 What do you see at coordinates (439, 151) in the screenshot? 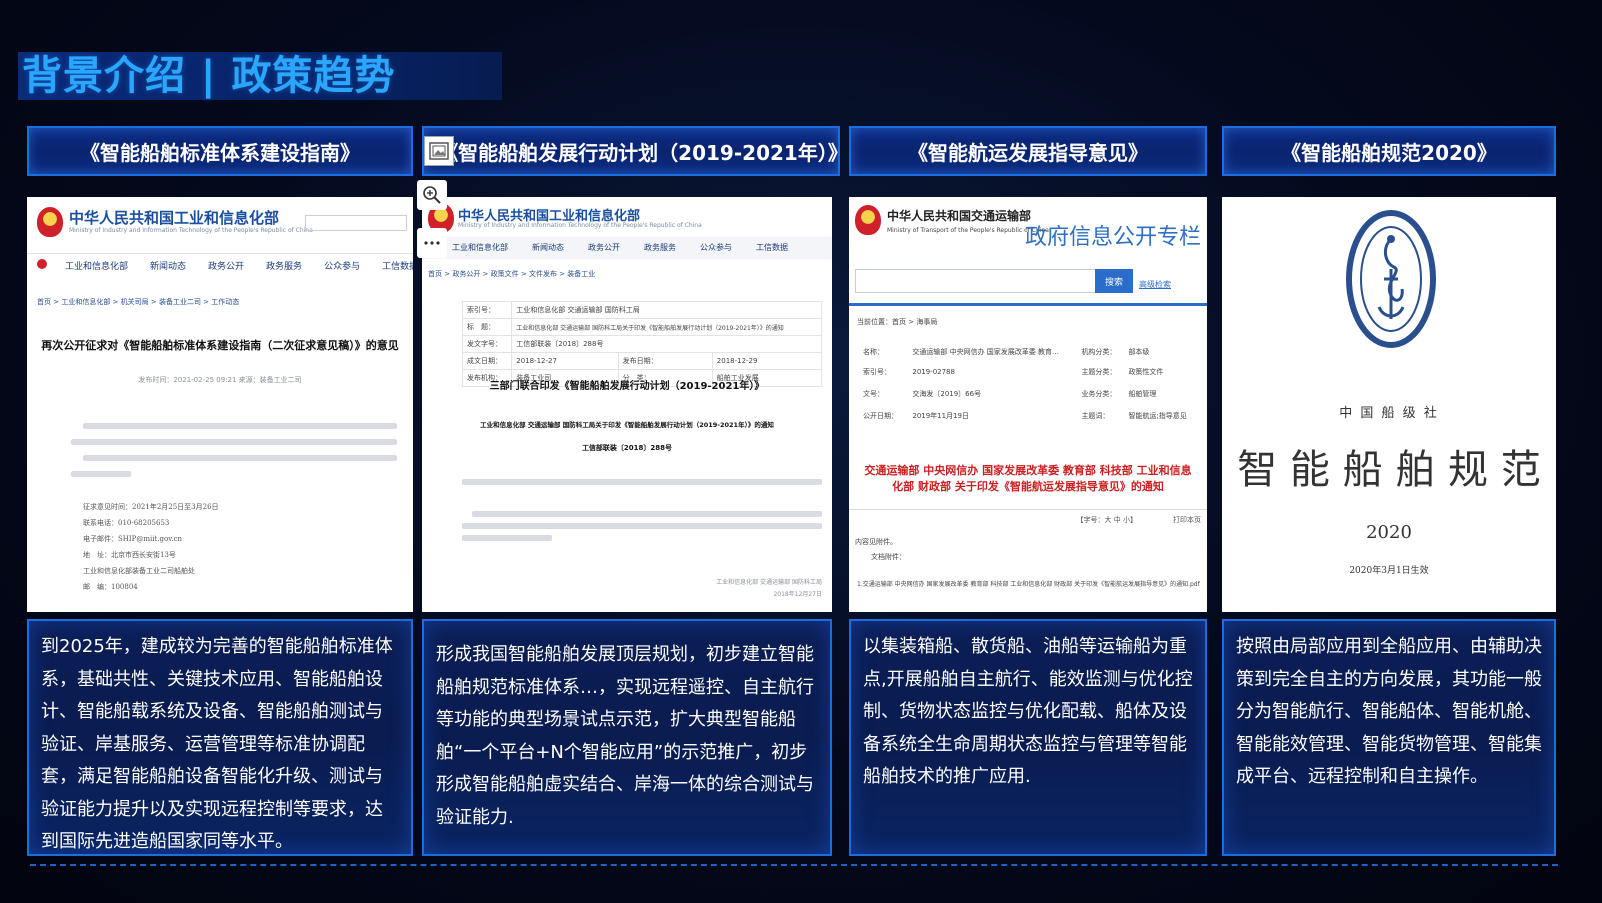
I see `image-icon` at bounding box center [439, 151].